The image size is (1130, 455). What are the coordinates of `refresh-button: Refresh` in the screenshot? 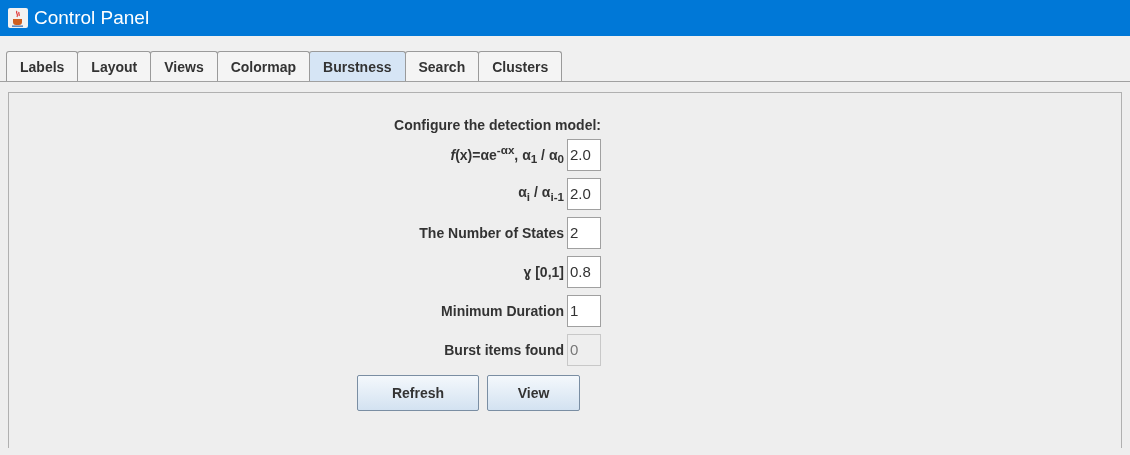 It's located at (418, 393).